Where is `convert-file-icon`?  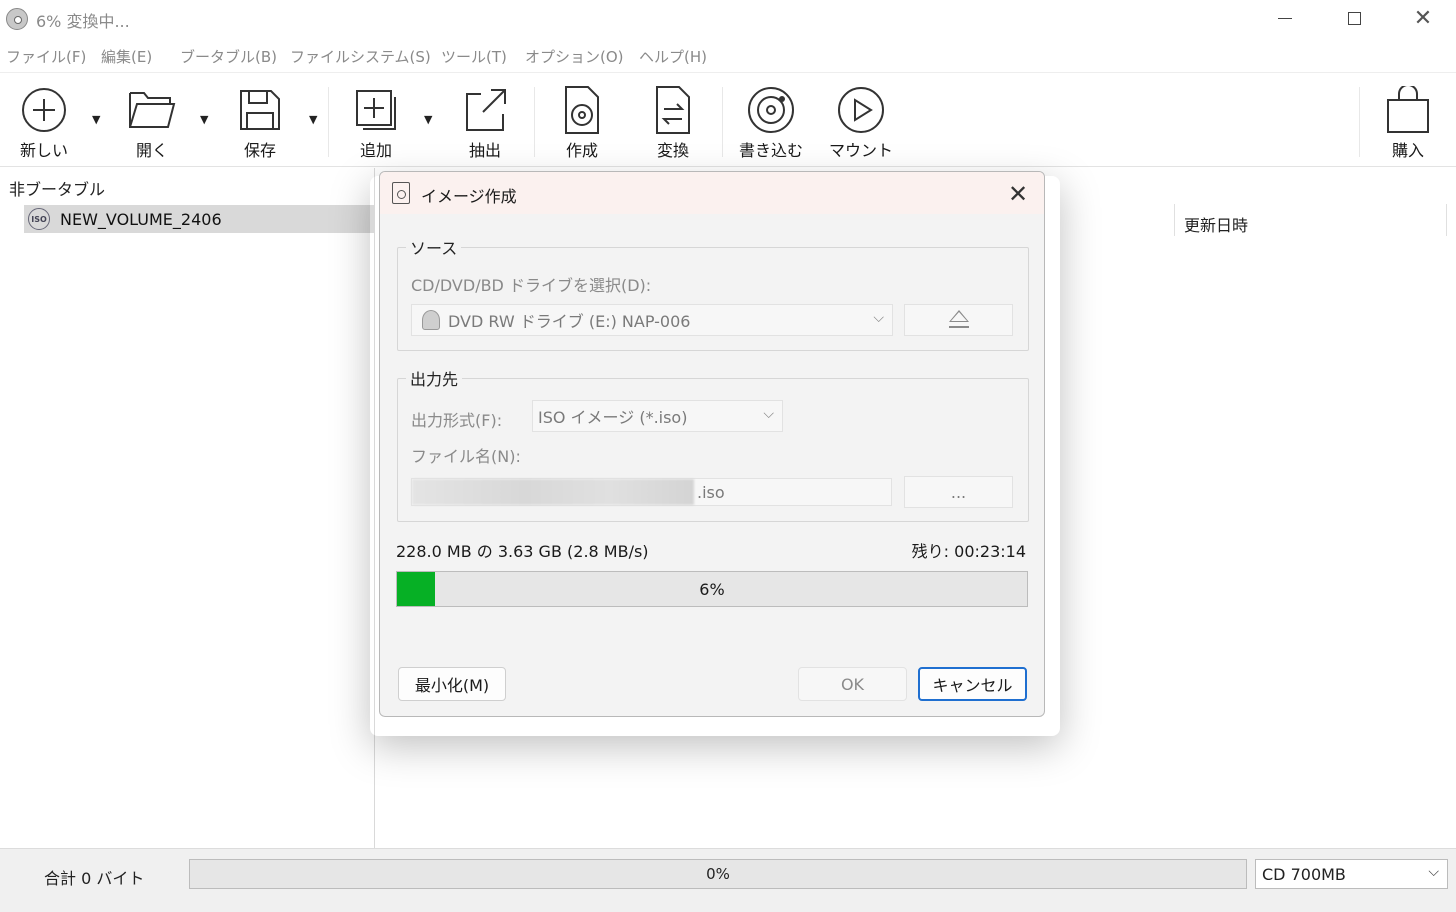 convert-file-icon is located at coordinates (673, 110).